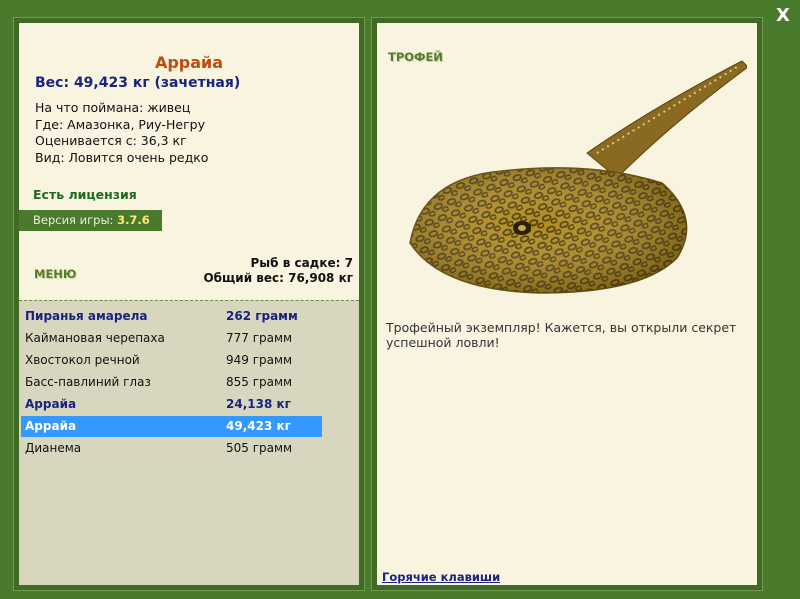  What do you see at coordinates (82, 360) in the screenshot?
I see `catch-row-name: Хвостокол речной` at bounding box center [82, 360].